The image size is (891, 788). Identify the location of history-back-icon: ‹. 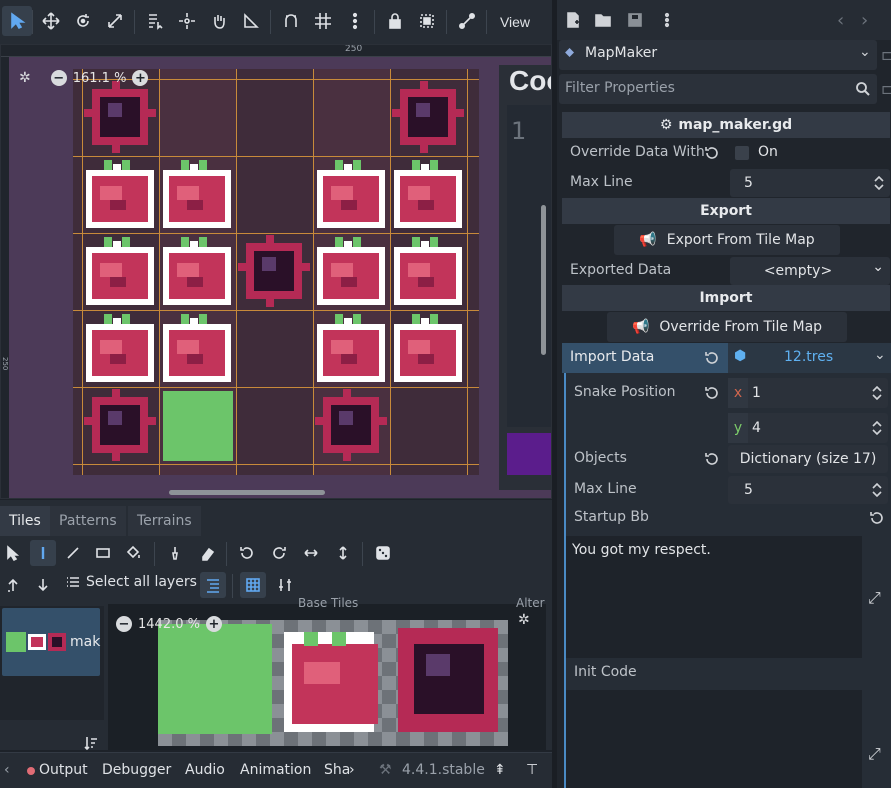
(840, 20).